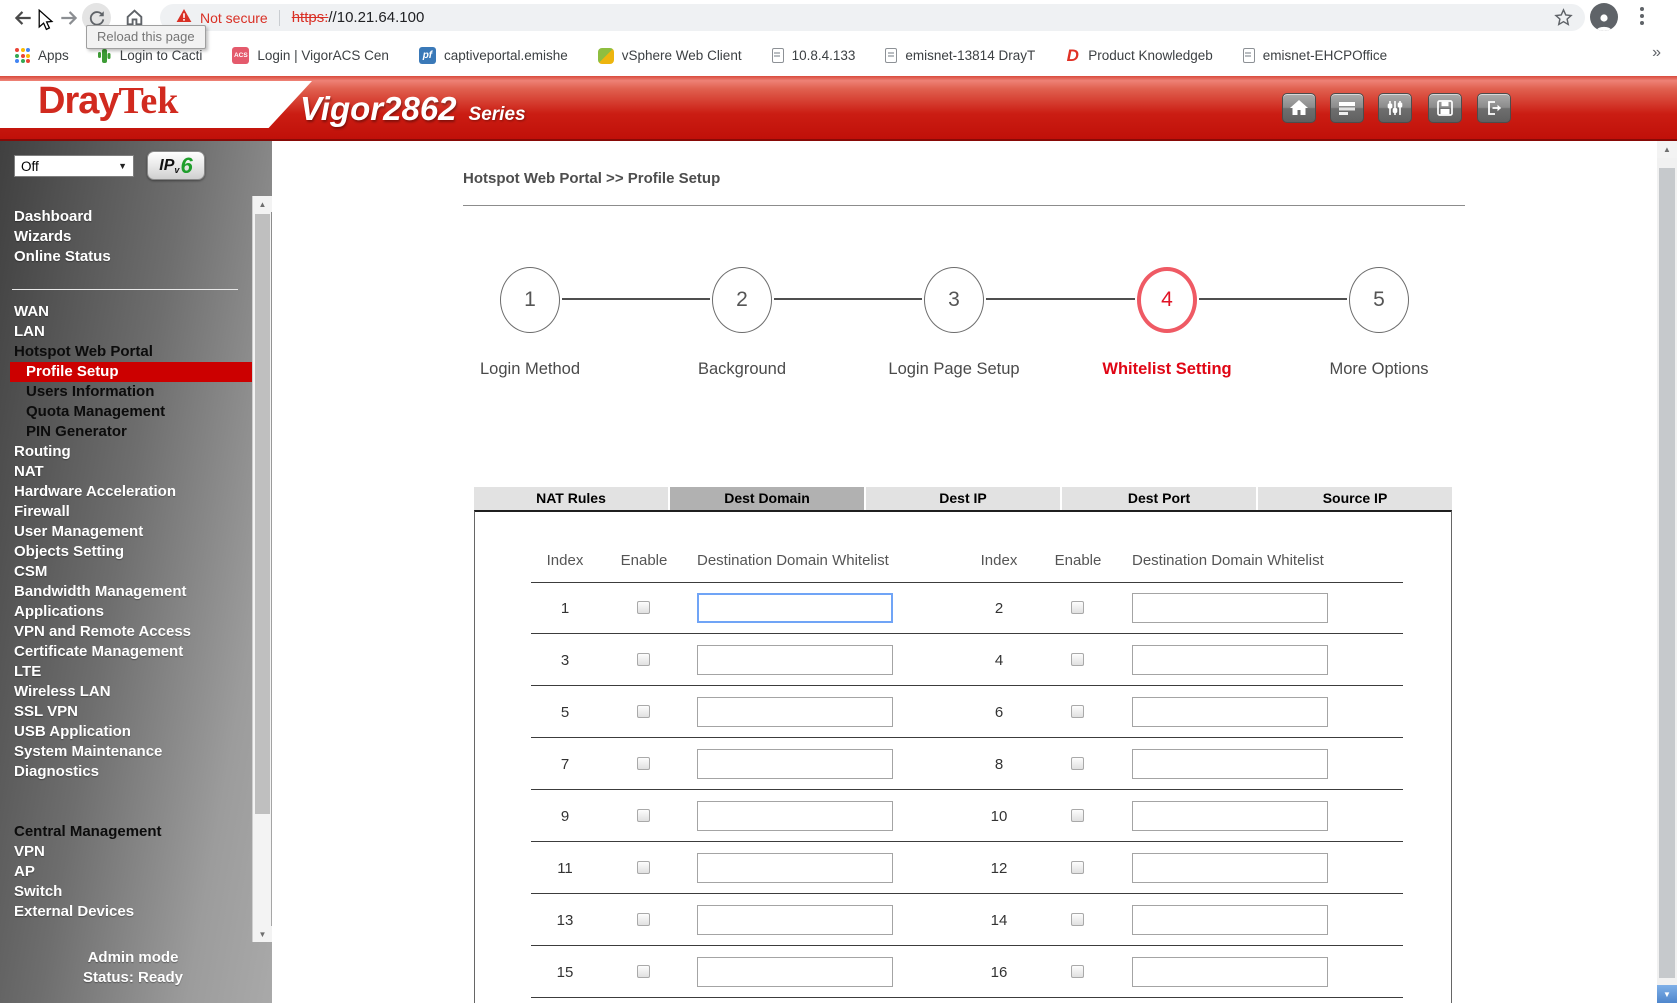 This screenshot has height=1003, width=1677. I want to click on tab-source-ip: Source IP, so click(1355, 498).